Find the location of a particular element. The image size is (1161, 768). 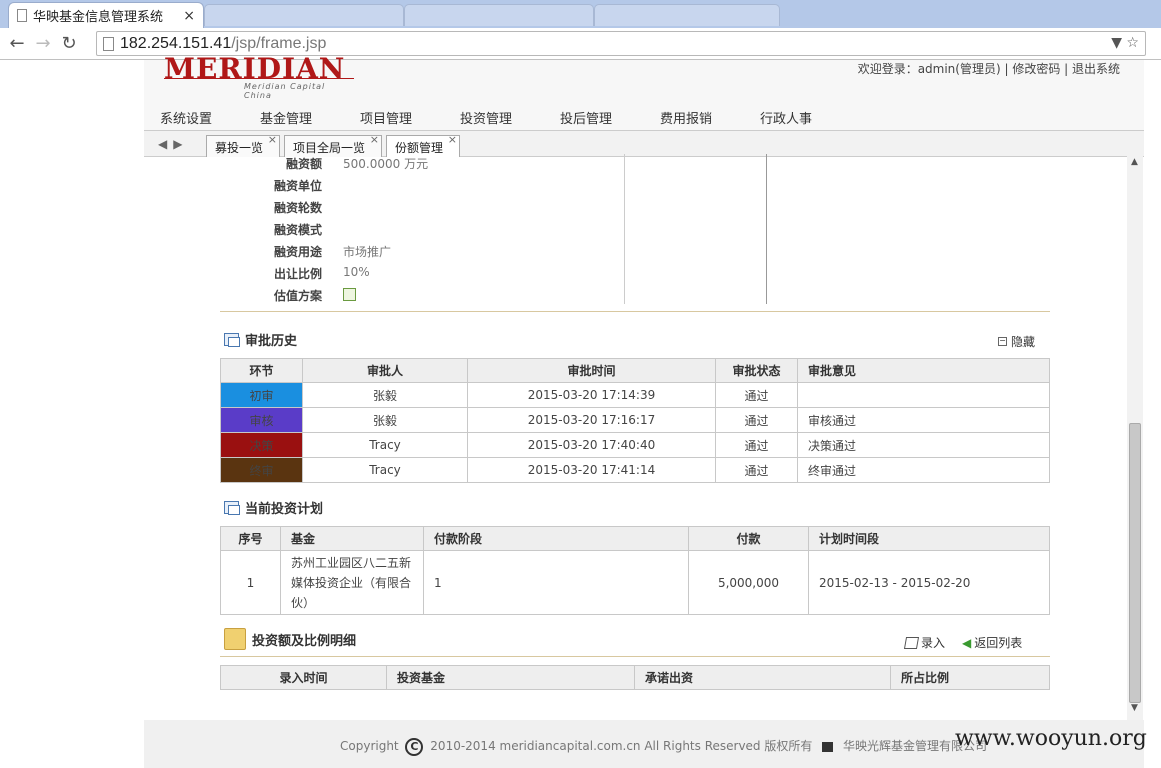

back-to-list-button: ◀ 返回列表 is located at coordinates (992, 642).